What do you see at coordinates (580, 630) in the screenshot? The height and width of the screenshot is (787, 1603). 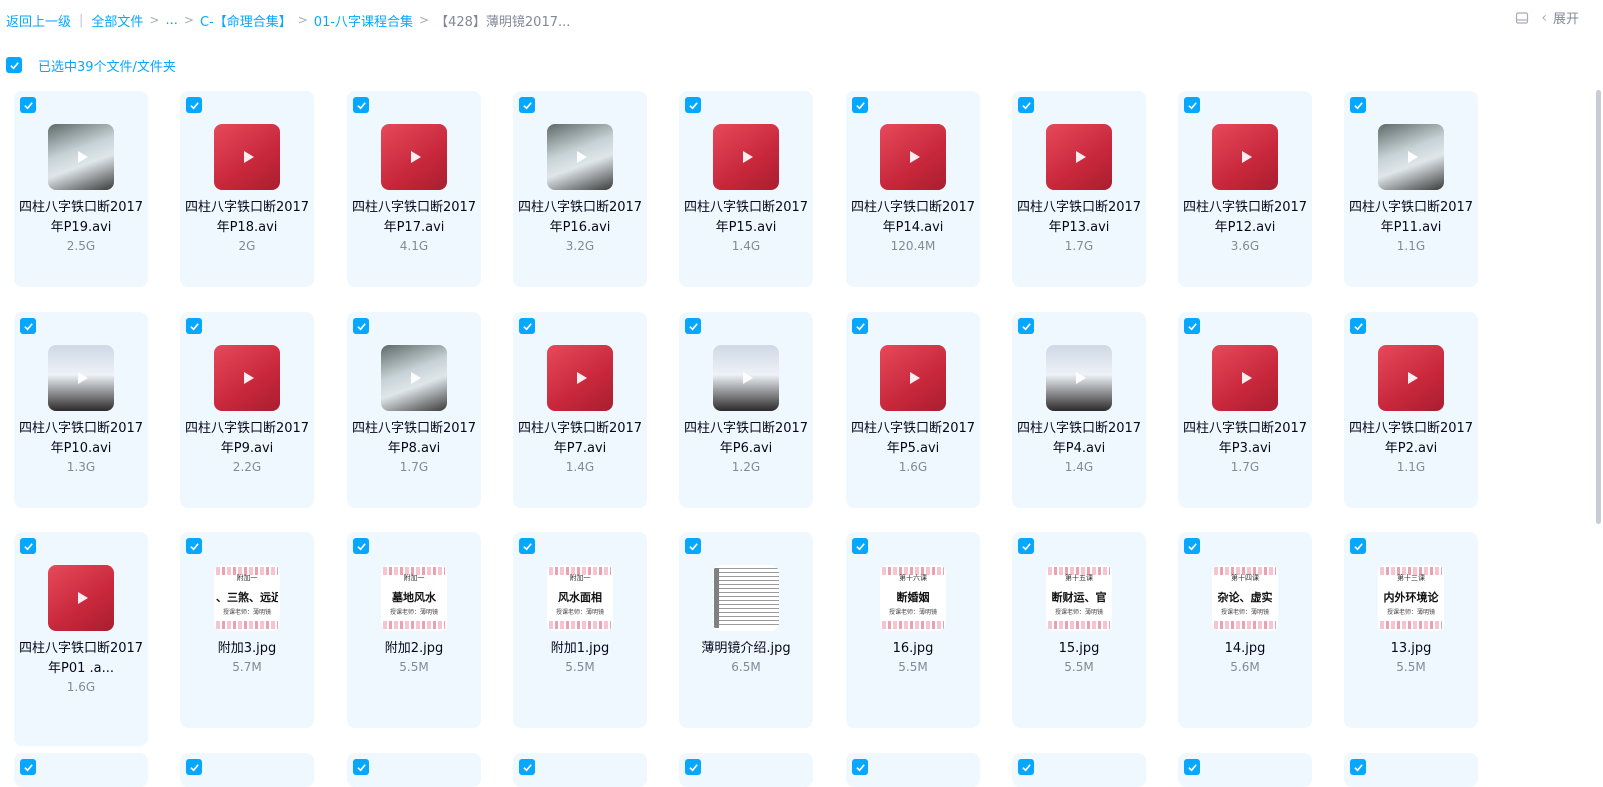 I see `file-card: 附加一 风水面相 授课老师：薄明镜 附加1.jpg 5.5M` at bounding box center [580, 630].